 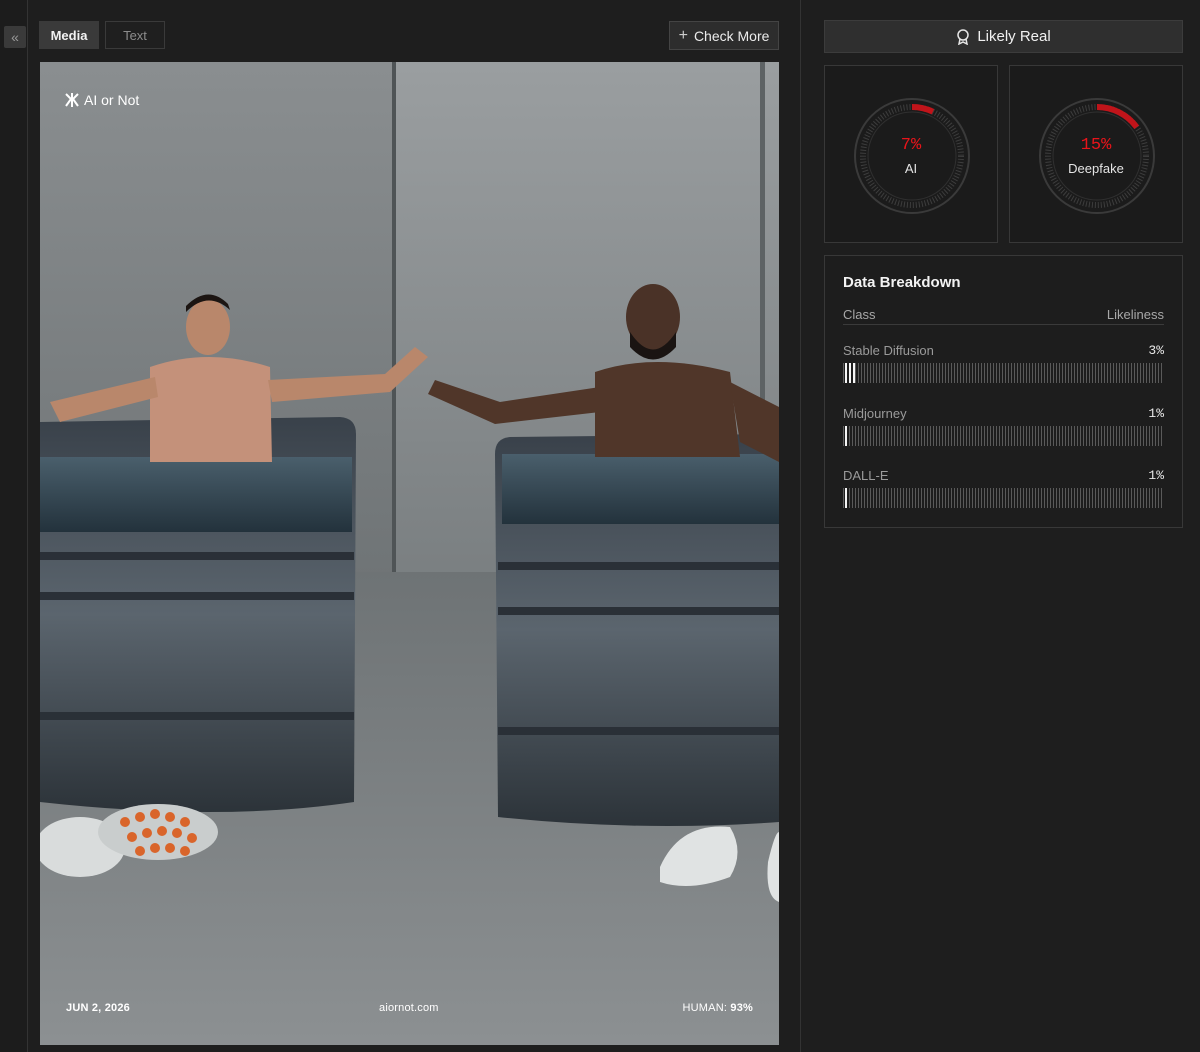 I want to click on verdict-label: Likely Real, so click(x=1014, y=36).